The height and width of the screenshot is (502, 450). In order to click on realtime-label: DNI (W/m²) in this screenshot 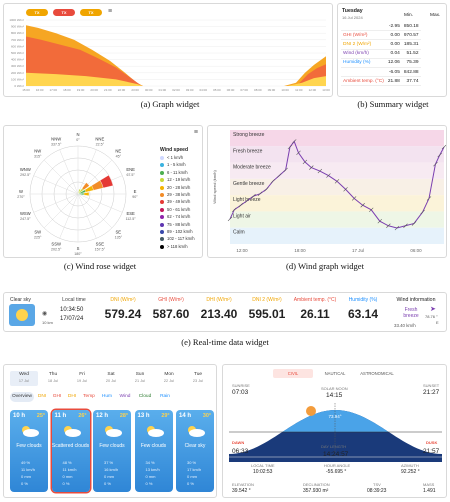, I will do `click(123, 300)`.